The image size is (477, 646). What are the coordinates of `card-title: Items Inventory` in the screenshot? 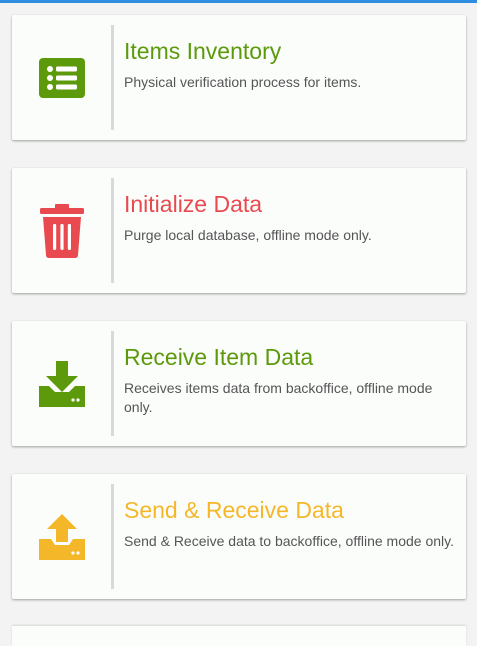 It's located at (203, 51).